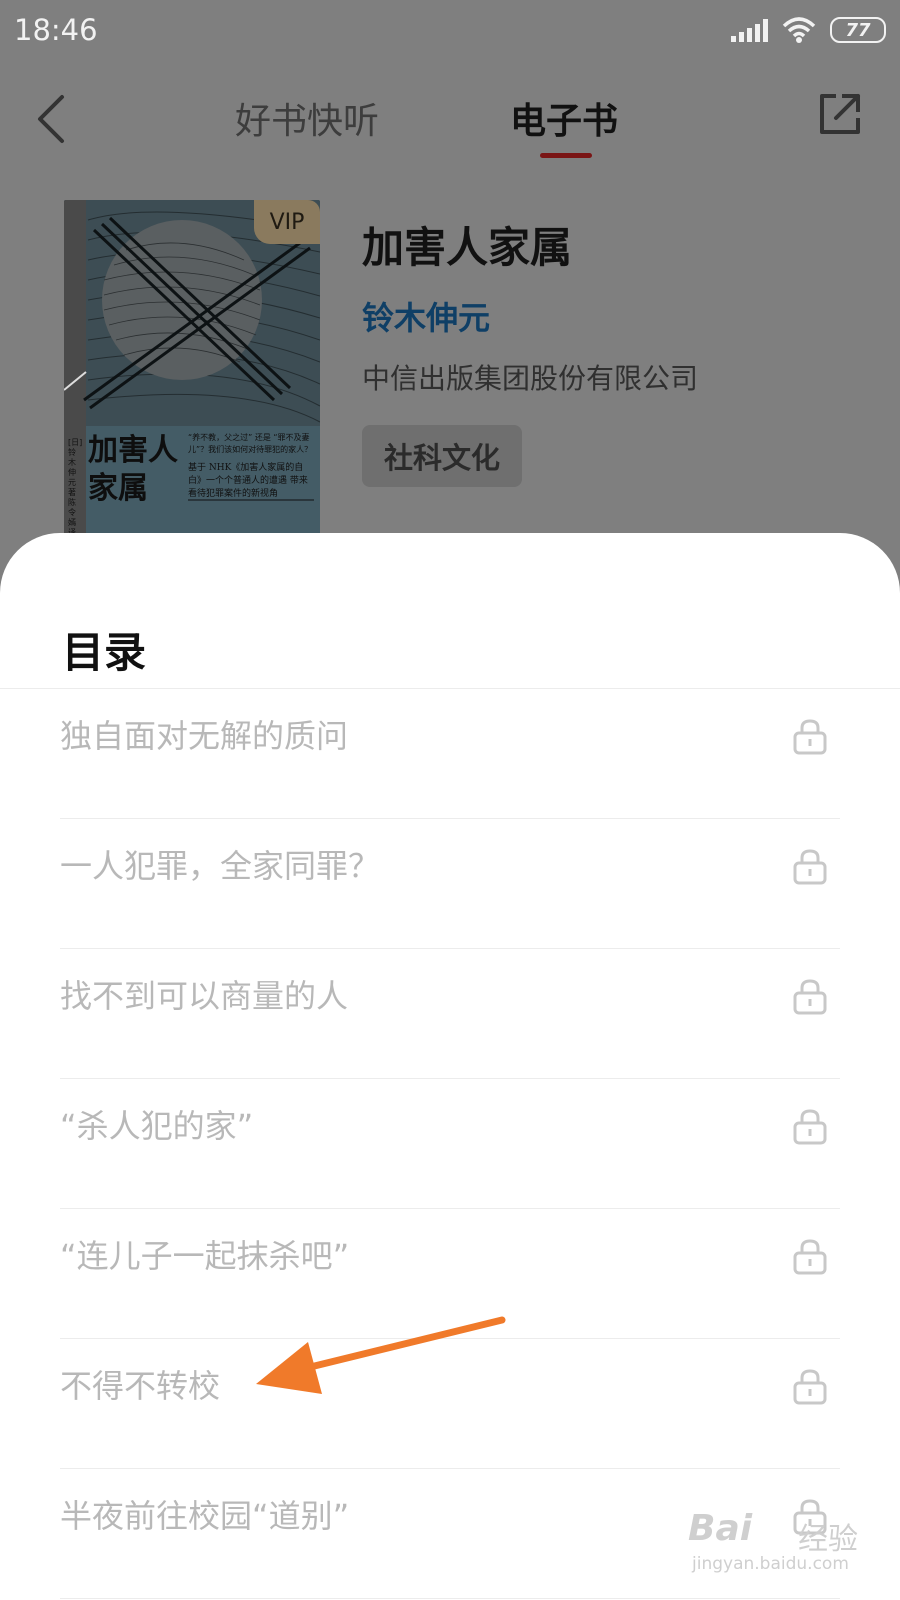  What do you see at coordinates (530, 378) in the screenshot?
I see `book-publisher: 中信出版集团股份有限公司` at bounding box center [530, 378].